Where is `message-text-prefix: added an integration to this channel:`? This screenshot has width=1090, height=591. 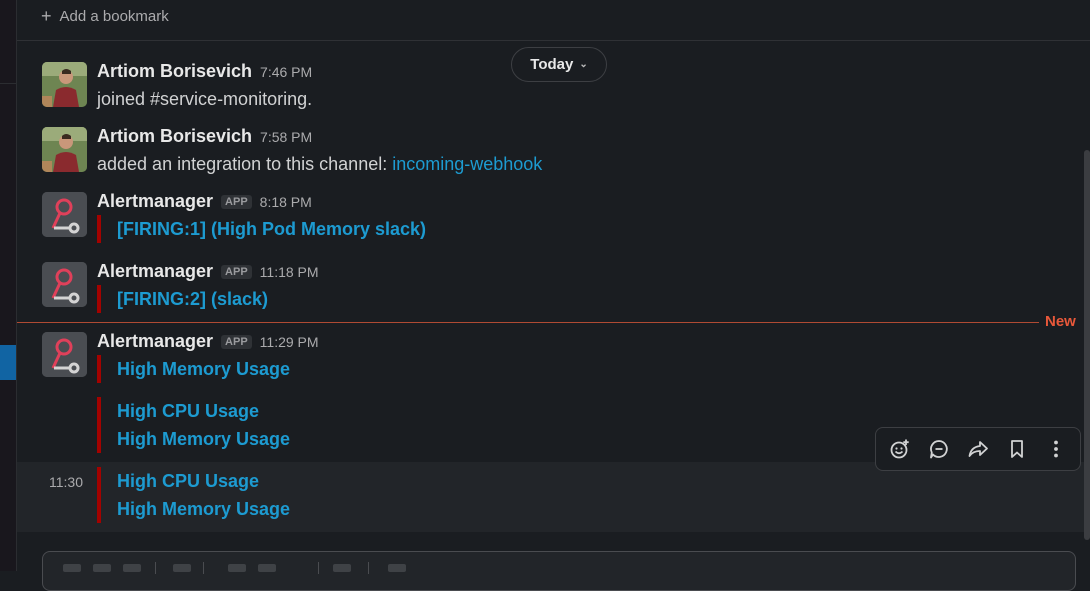 message-text-prefix: added an integration to this channel: is located at coordinates (245, 164).